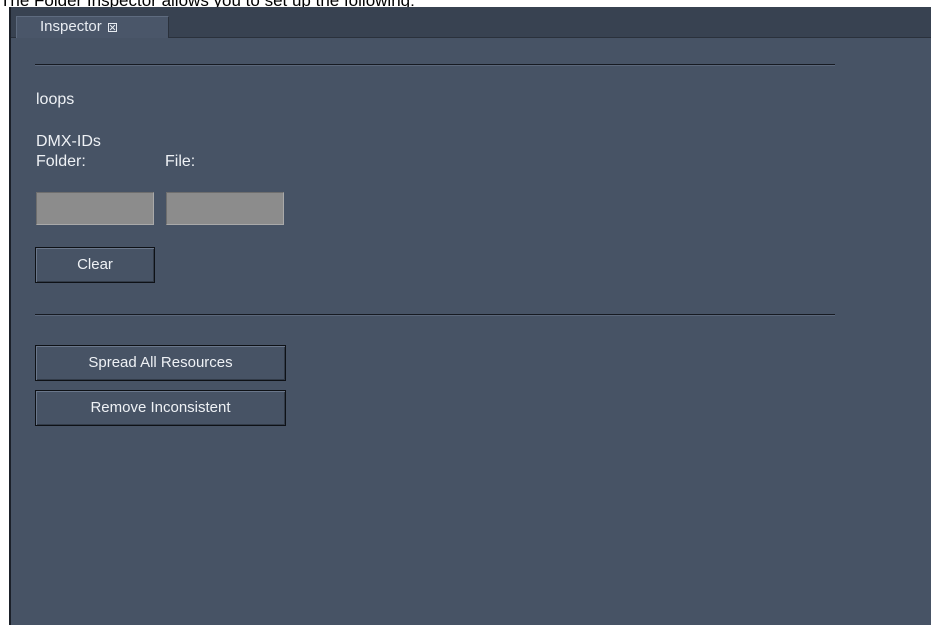  I want to click on loops-label: loops, so click(55, 99).